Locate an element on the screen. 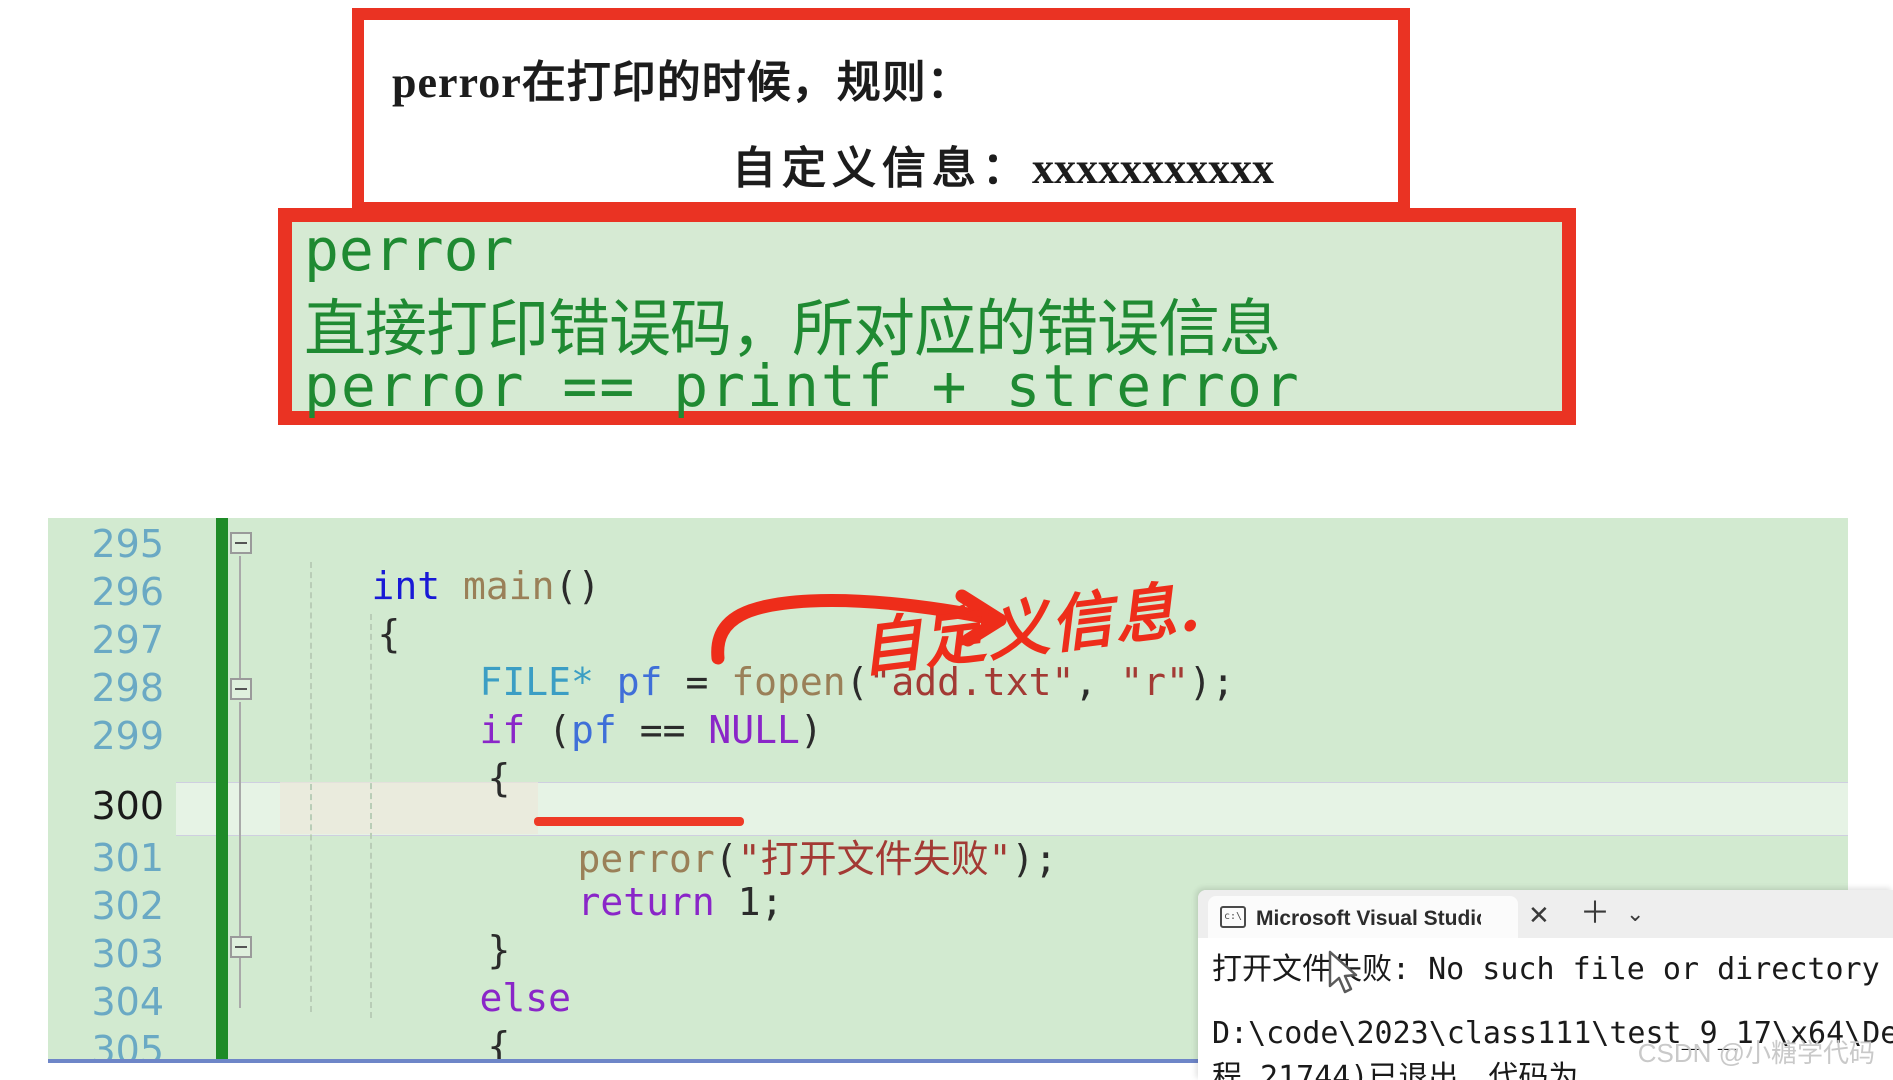 The image size is (1893, 1080). token-macro-null: NULL is located at coordinates (754, 730).